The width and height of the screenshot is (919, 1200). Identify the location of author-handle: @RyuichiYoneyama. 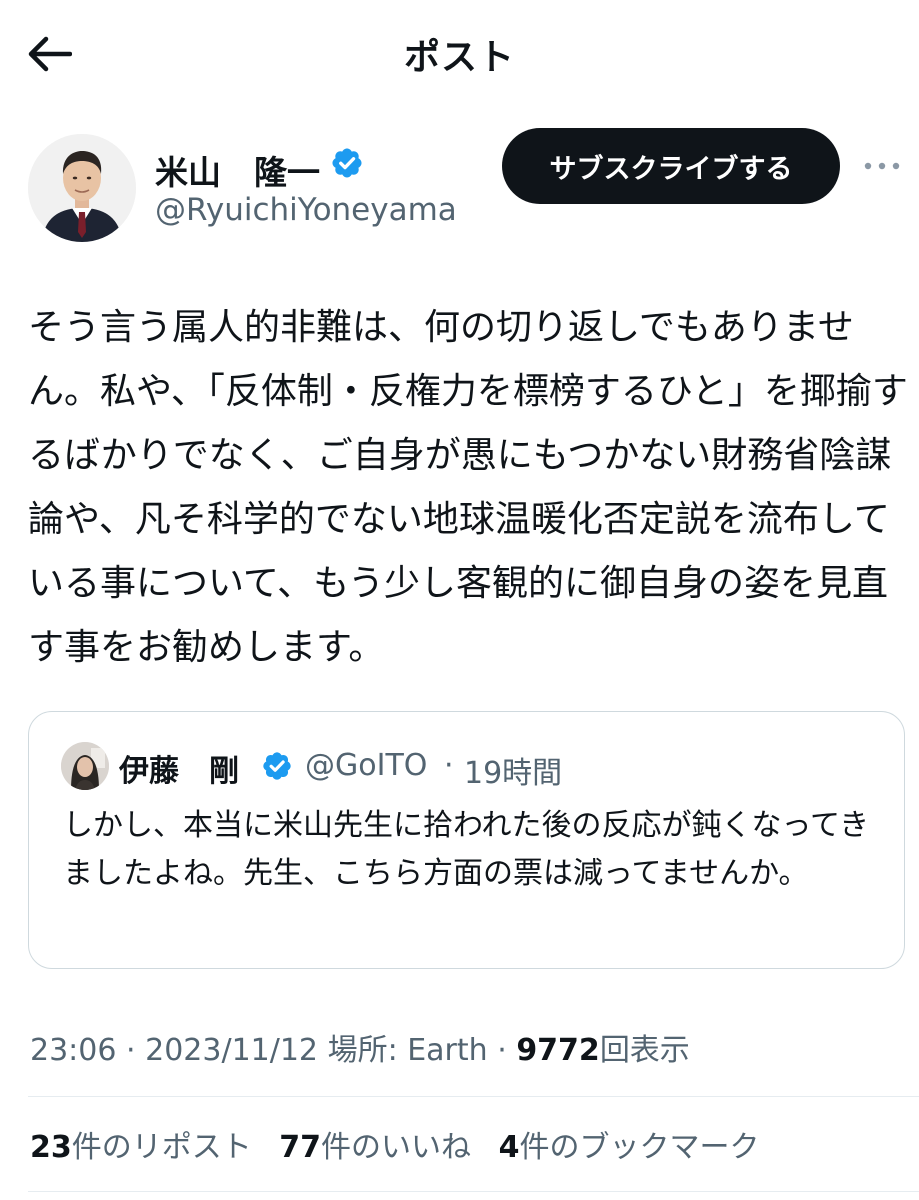
(306, 210).